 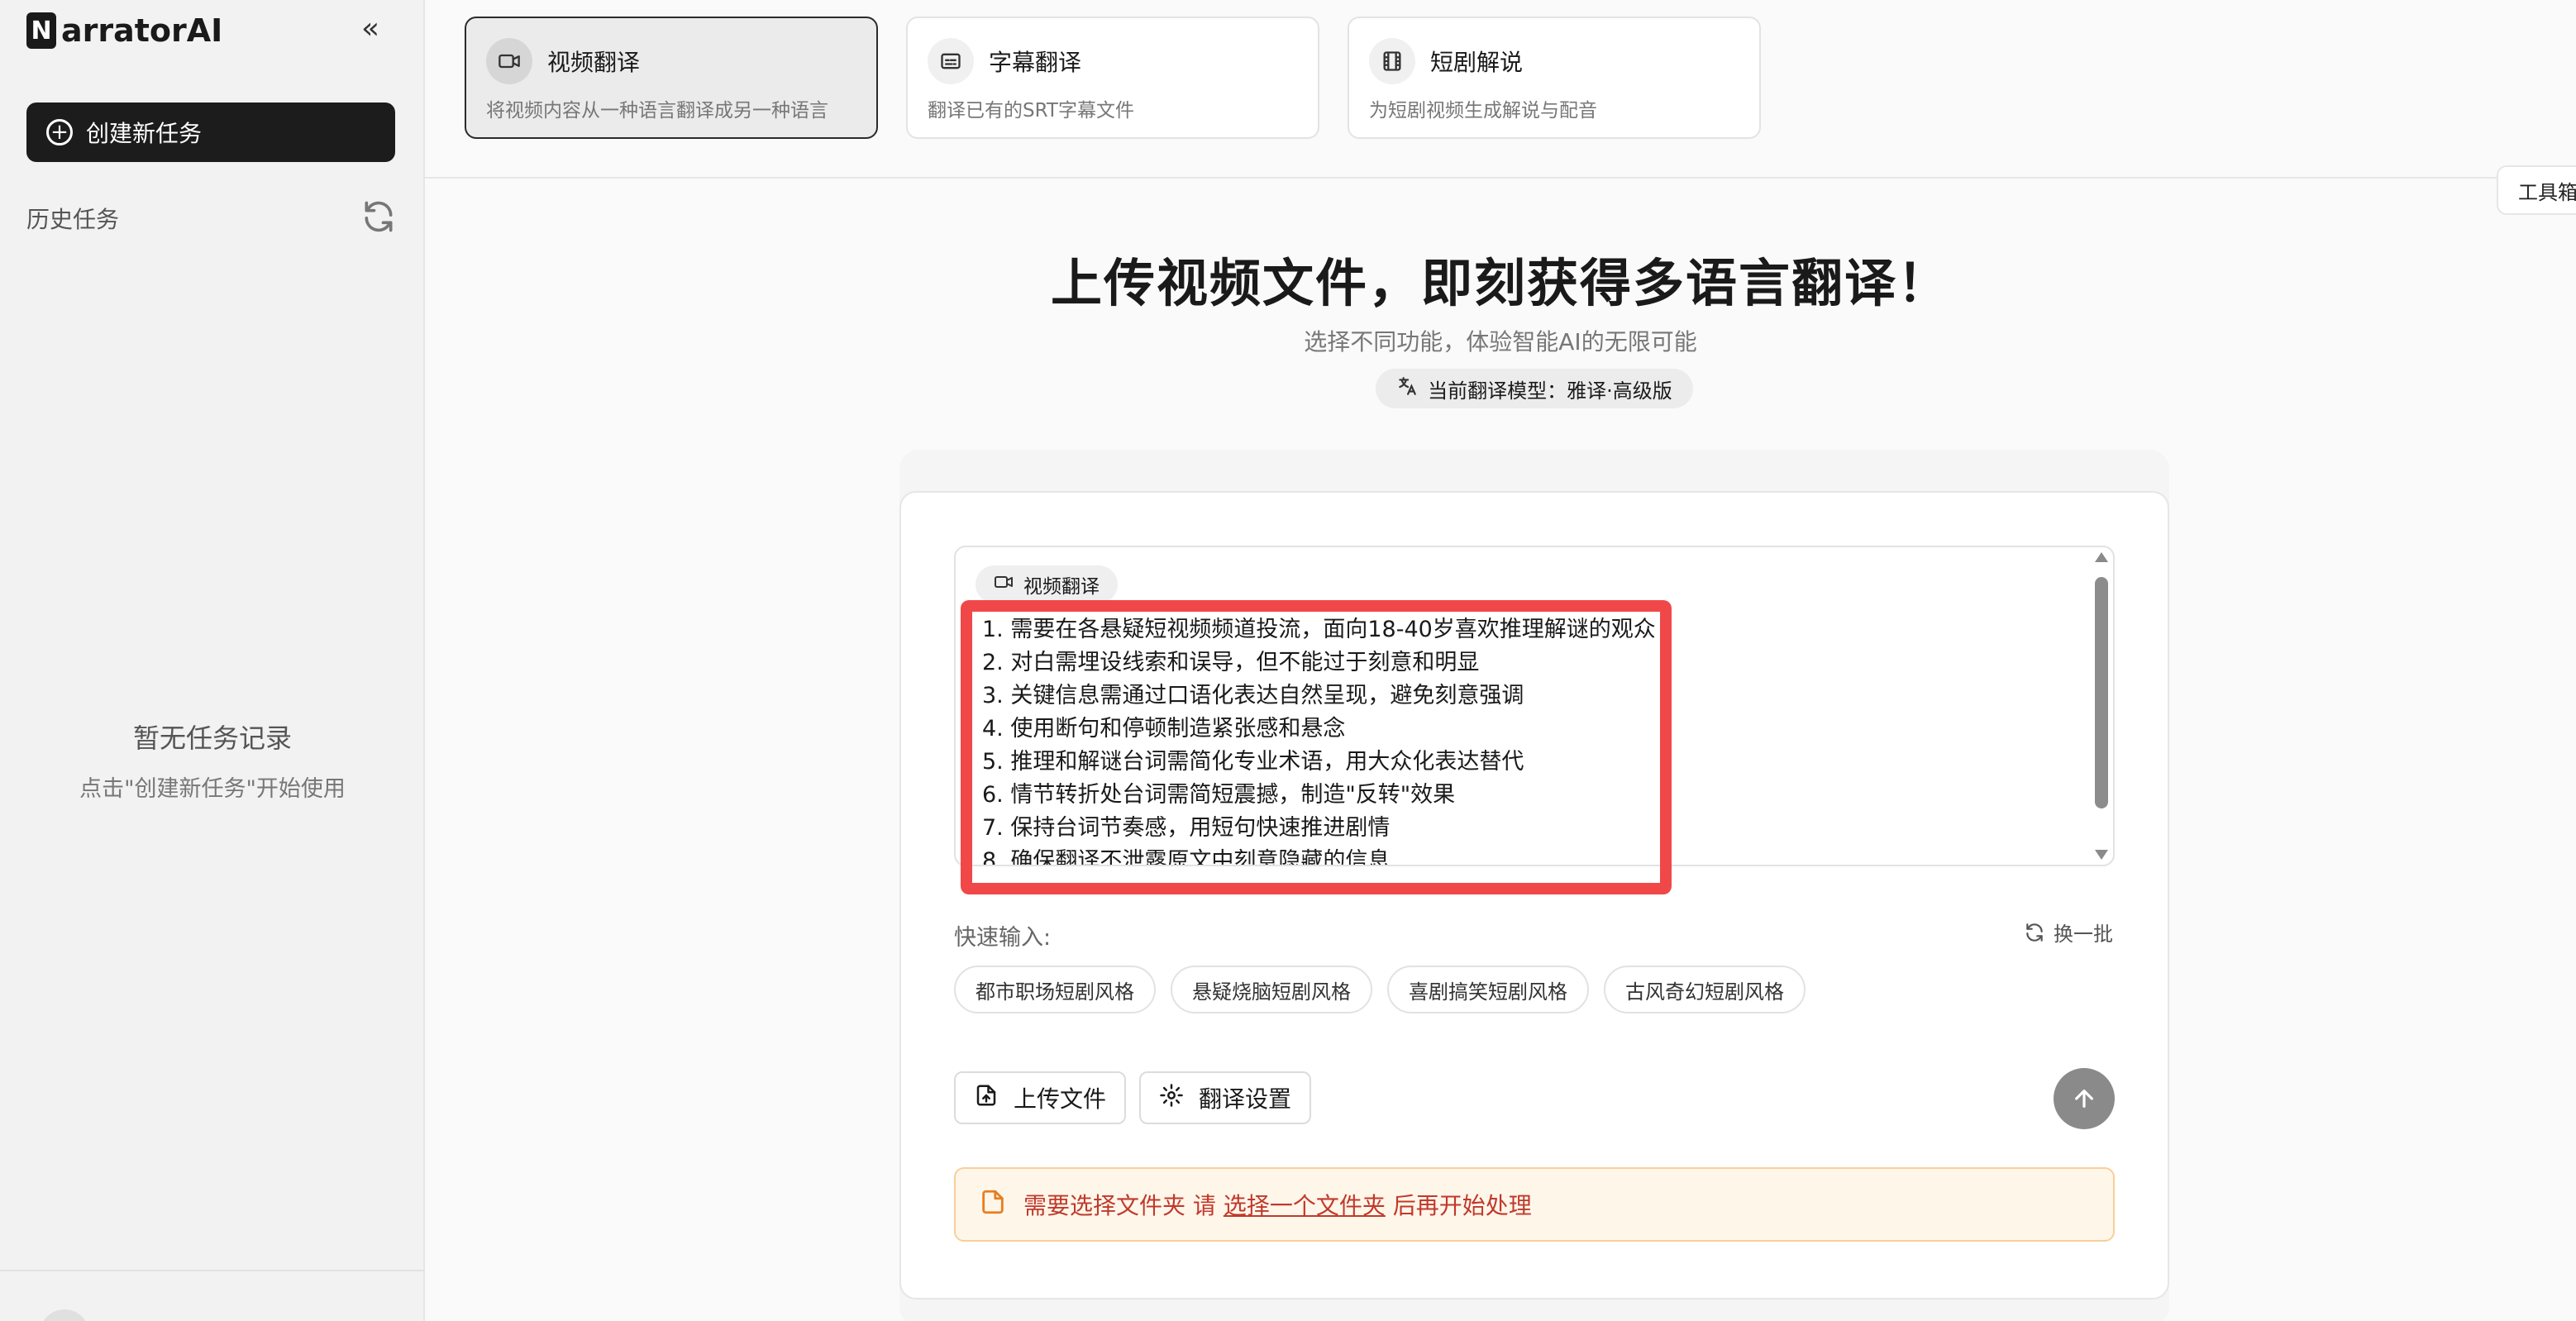 I want to click on page-title: 上传视频文件，即刻获得多语言翻译！, so click(x=1500, y=283).